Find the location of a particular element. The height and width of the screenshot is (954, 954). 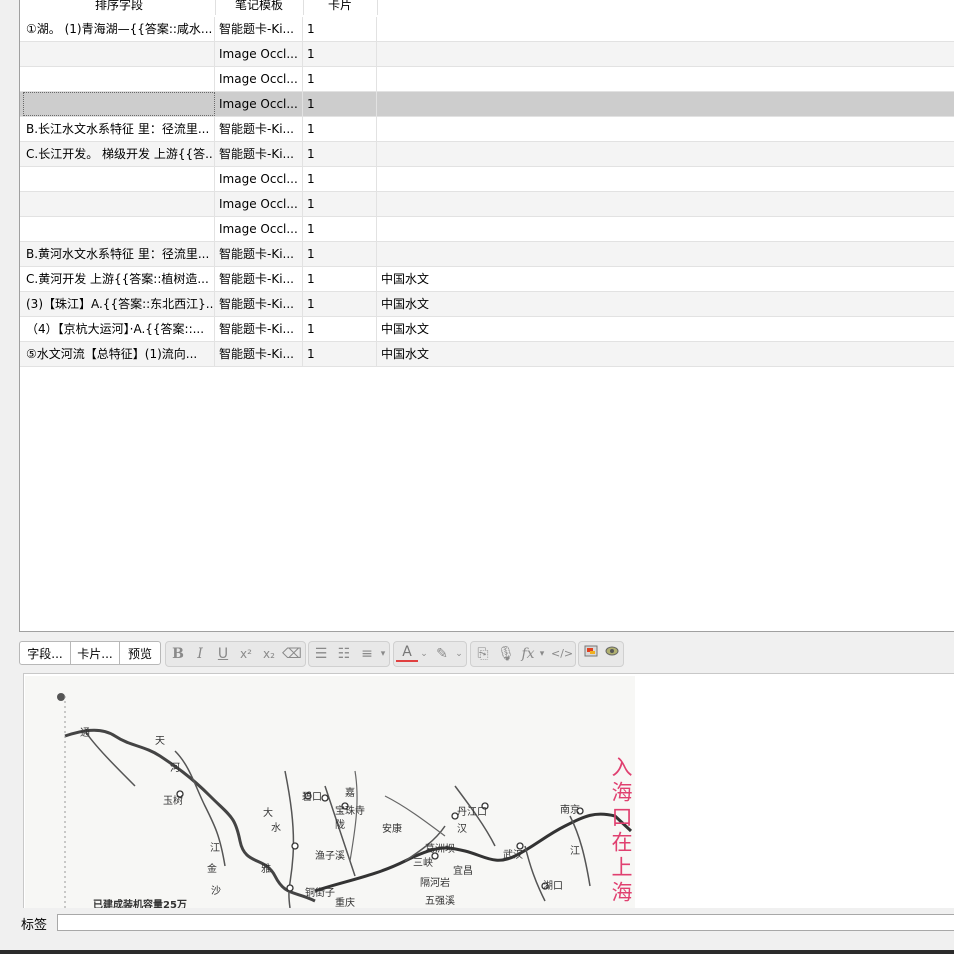

map-label: 葛洲坝 is located at coordinates (440, 848).